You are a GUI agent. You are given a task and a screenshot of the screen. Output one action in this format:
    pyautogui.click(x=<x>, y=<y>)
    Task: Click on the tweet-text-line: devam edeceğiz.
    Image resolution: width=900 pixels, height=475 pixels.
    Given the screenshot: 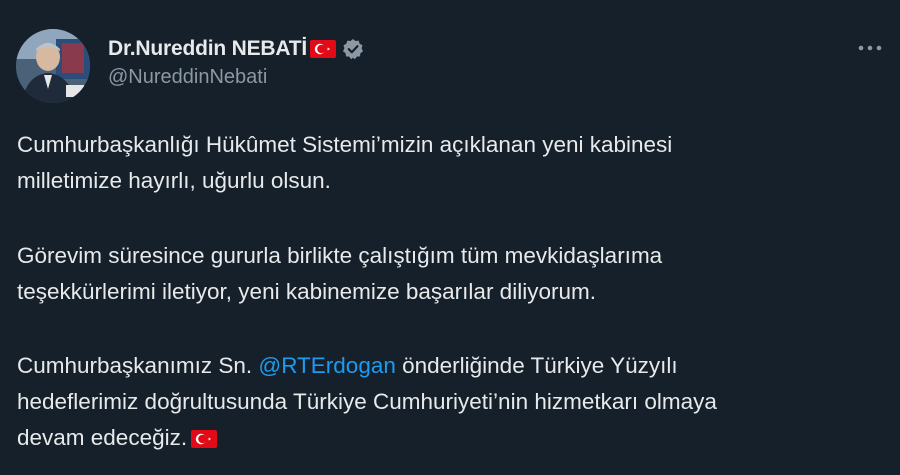 What is the action you would take?
    pyautogui.click(x=367, y=438)
    